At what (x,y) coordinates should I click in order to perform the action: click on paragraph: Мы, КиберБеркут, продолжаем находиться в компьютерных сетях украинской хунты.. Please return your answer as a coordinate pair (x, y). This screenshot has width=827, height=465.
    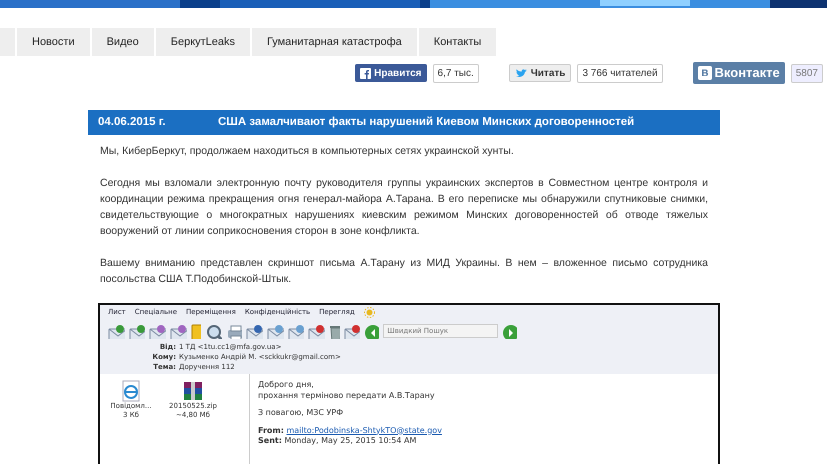
    Looking at the image, I should click on (307, 151).